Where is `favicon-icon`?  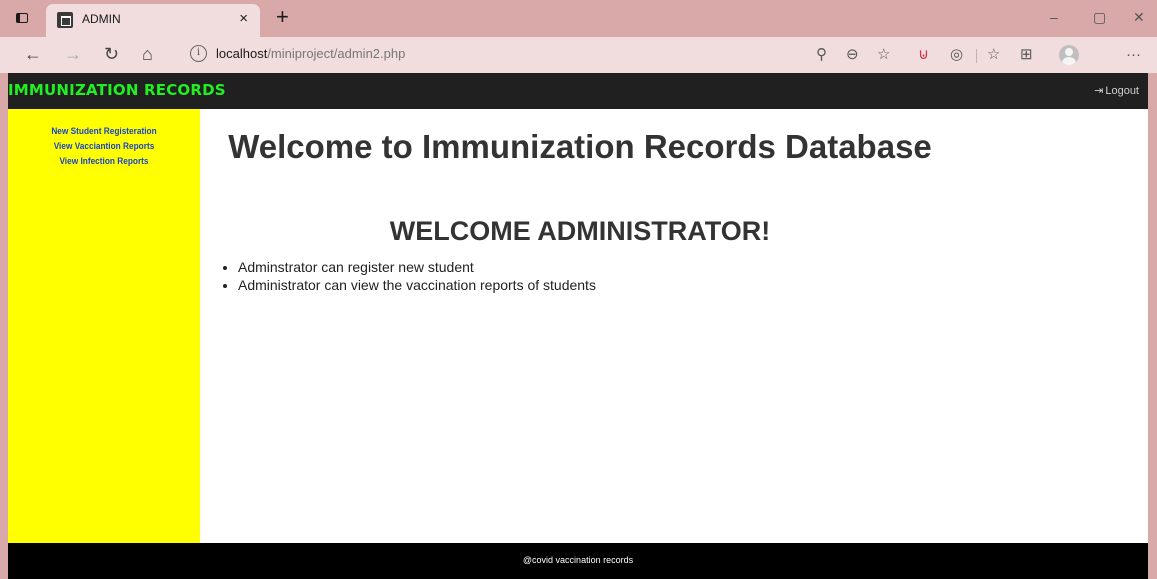
favicon-icon is located at coordinates (65, 20).